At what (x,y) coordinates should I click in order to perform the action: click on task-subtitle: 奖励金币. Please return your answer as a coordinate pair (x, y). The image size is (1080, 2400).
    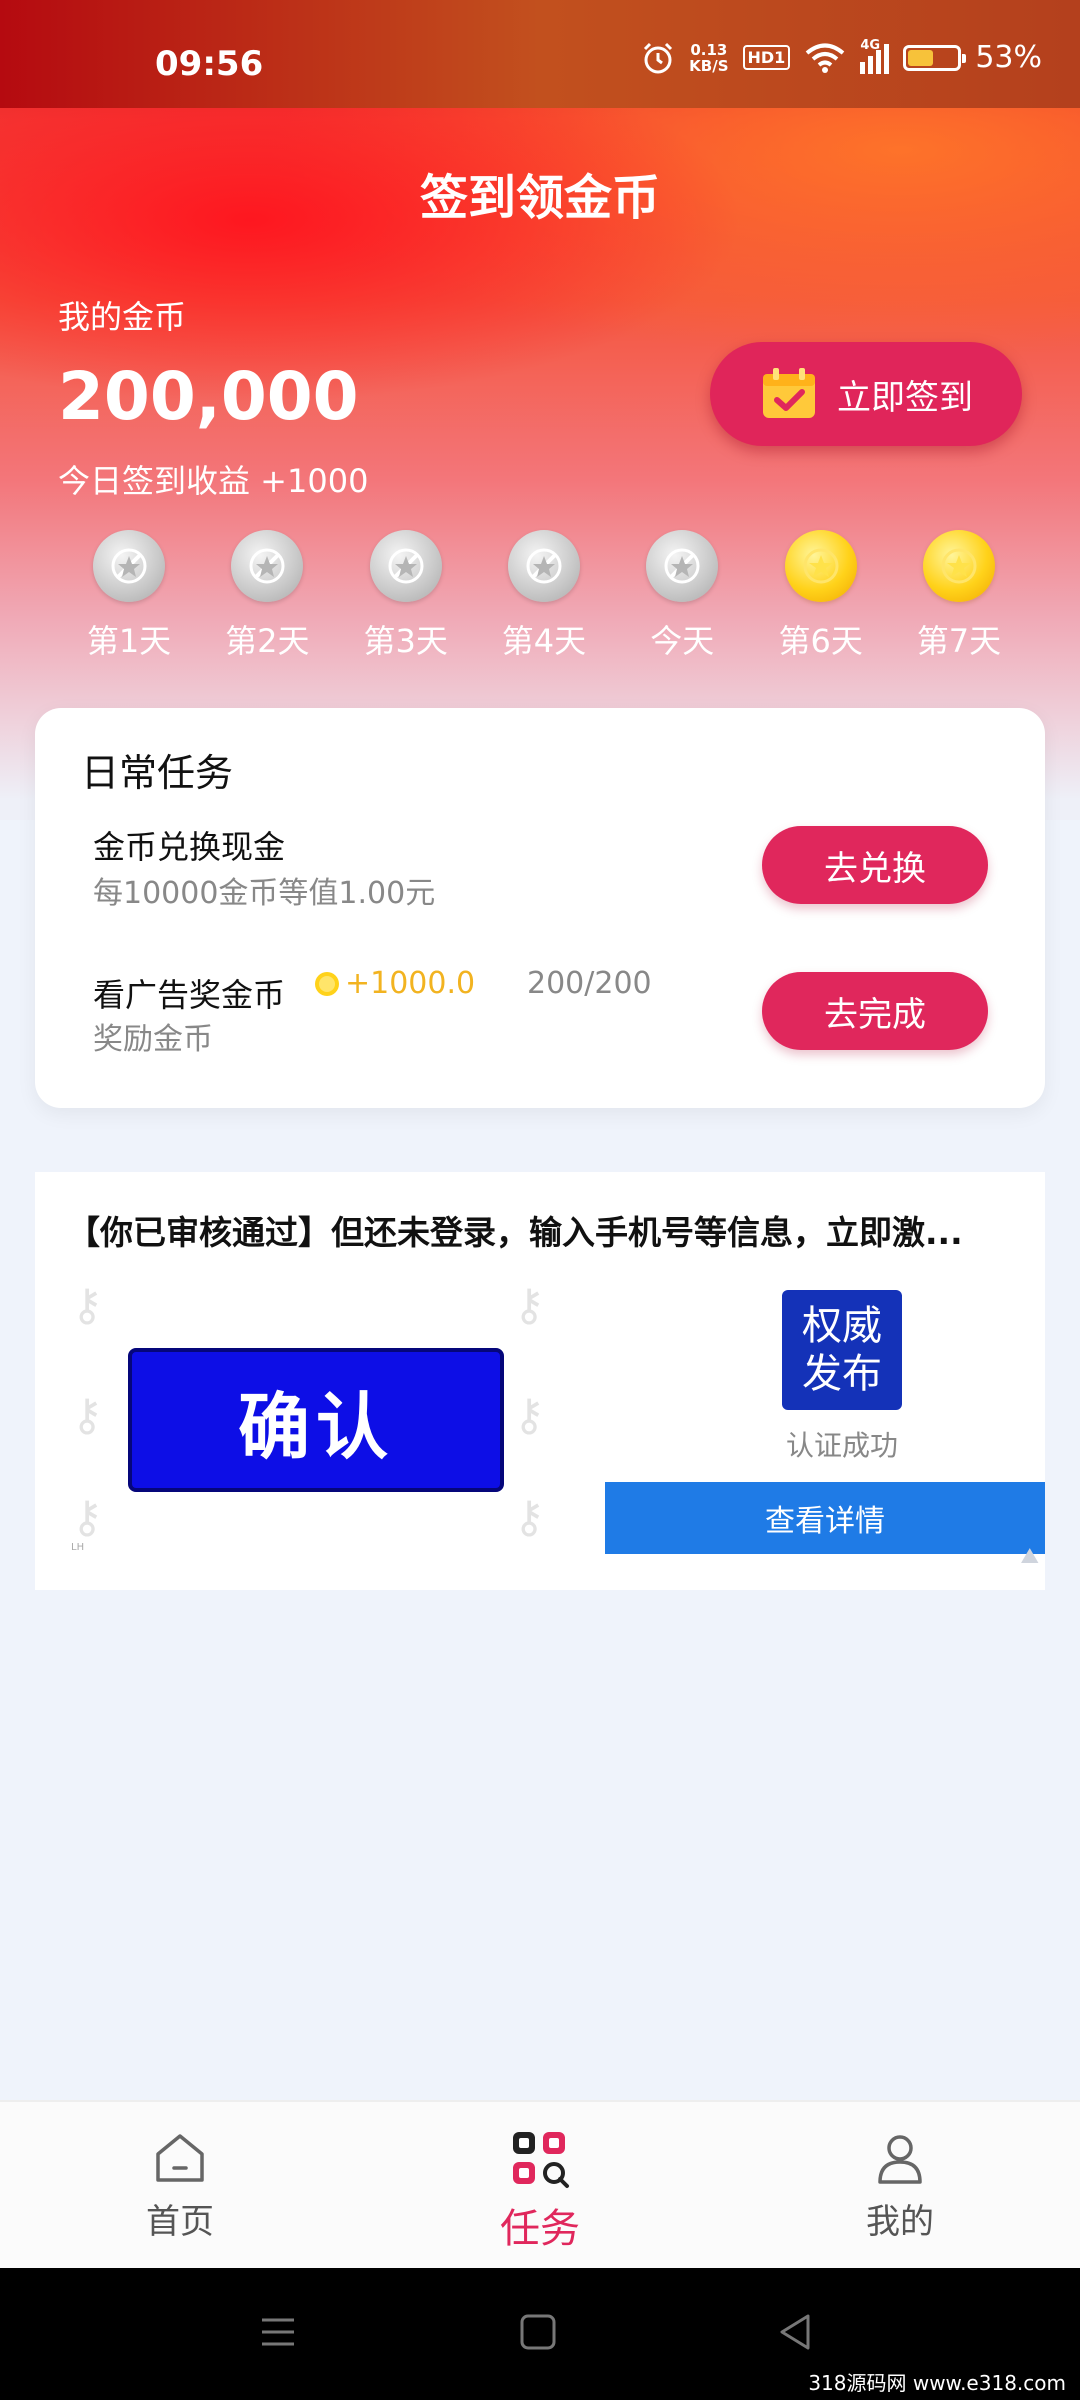
    Looking at the image, I should click on (153, 1039).